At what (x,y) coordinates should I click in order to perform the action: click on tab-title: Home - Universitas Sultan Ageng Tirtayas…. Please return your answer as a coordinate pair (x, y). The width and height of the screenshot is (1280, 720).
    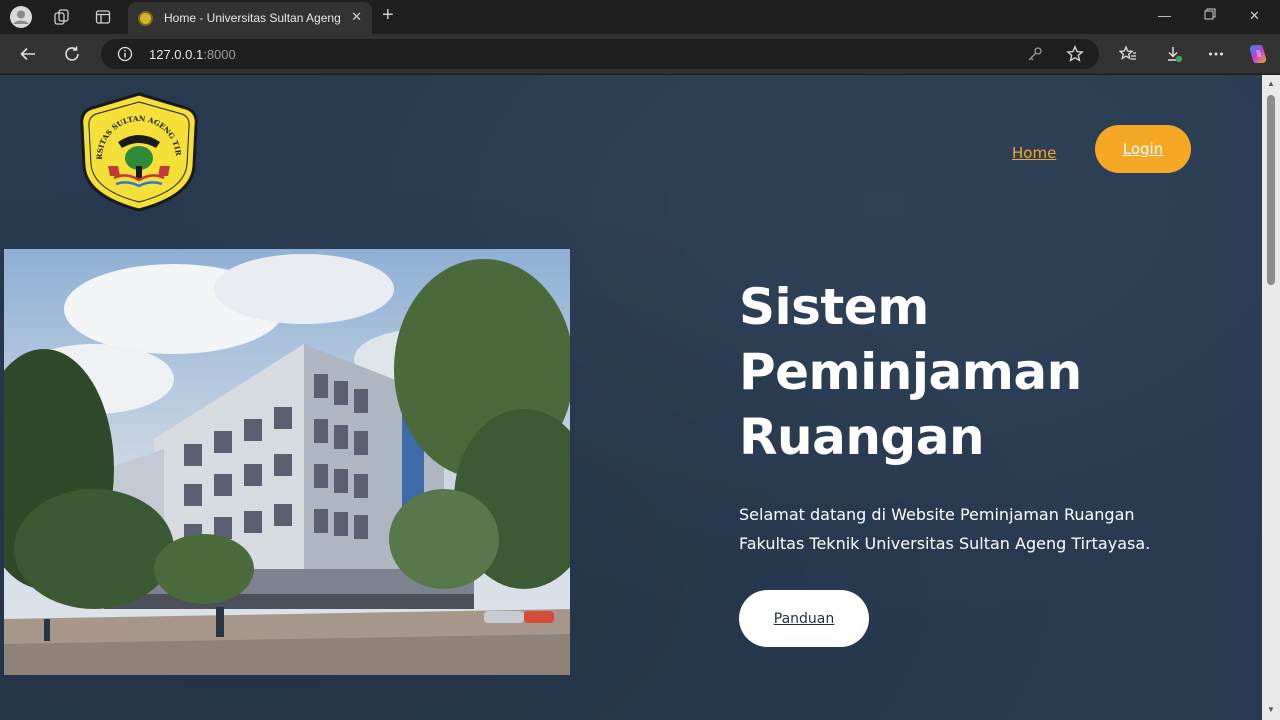
    Looking at the image, I should click on (252, 18).